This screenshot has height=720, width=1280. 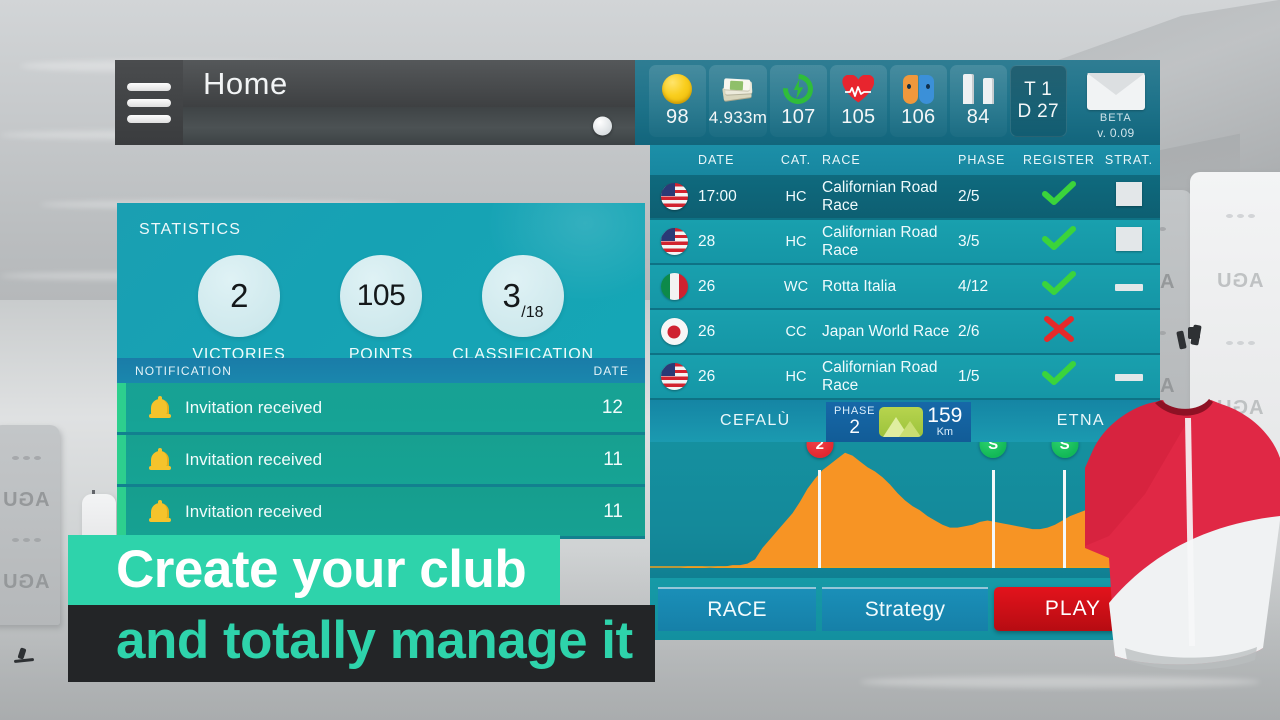 I want to click on resource-health: 105, so click(x=858, y=101).